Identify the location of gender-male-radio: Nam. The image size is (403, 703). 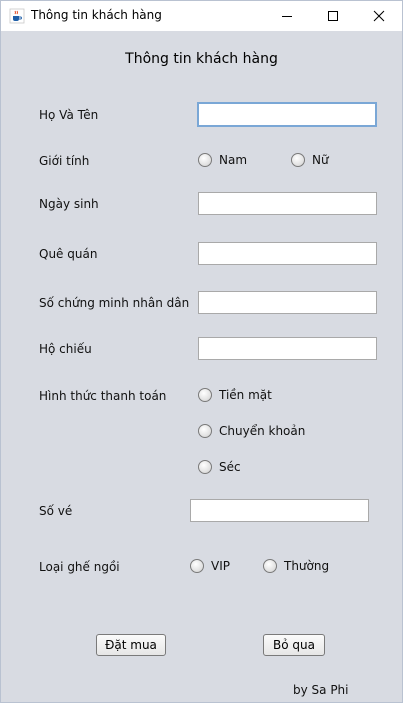
(222, 160).